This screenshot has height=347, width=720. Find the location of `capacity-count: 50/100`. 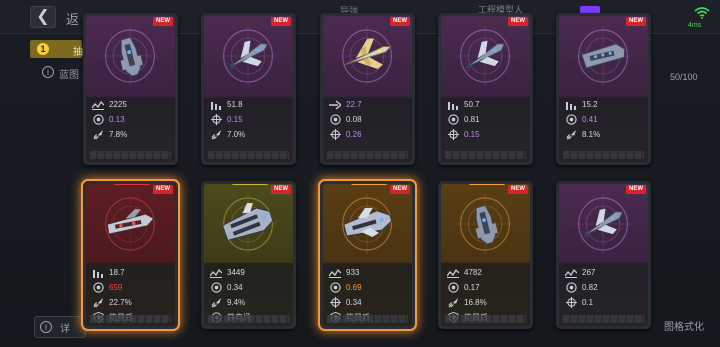

capacity-count: 50/100 is located at coordinates (684, 77).